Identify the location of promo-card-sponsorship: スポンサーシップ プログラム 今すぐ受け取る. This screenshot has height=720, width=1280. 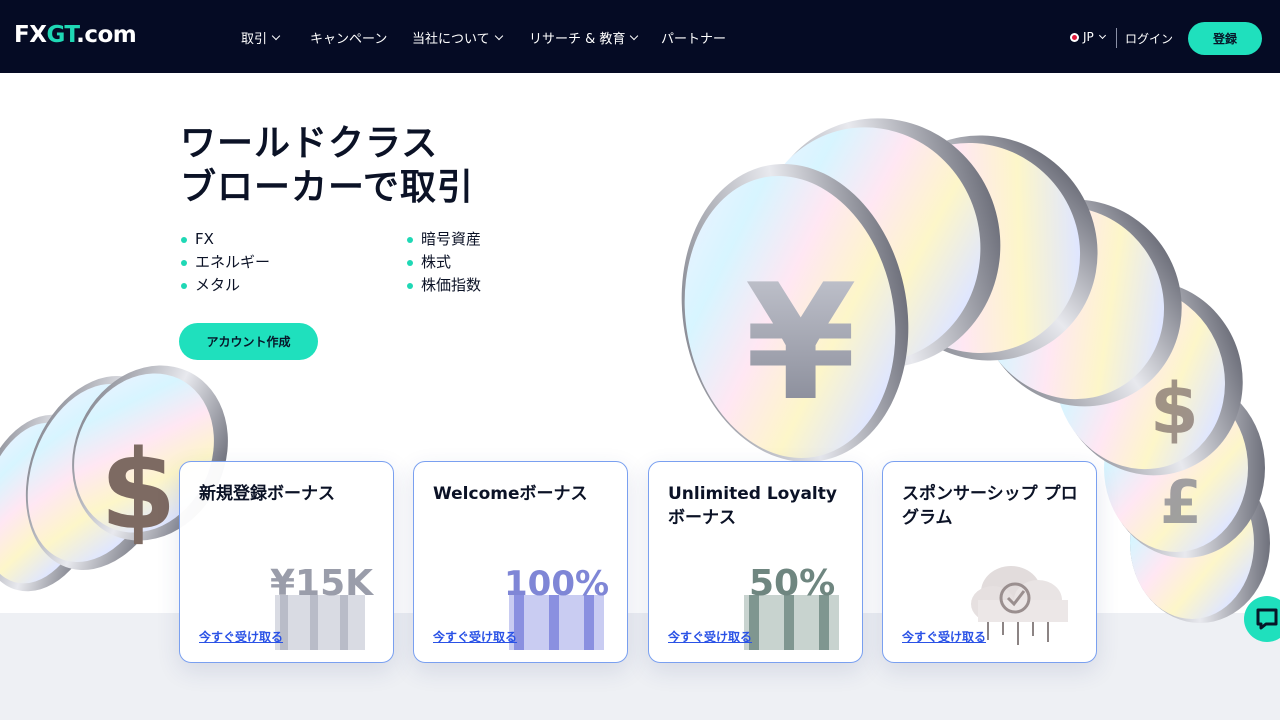
(989, 562).